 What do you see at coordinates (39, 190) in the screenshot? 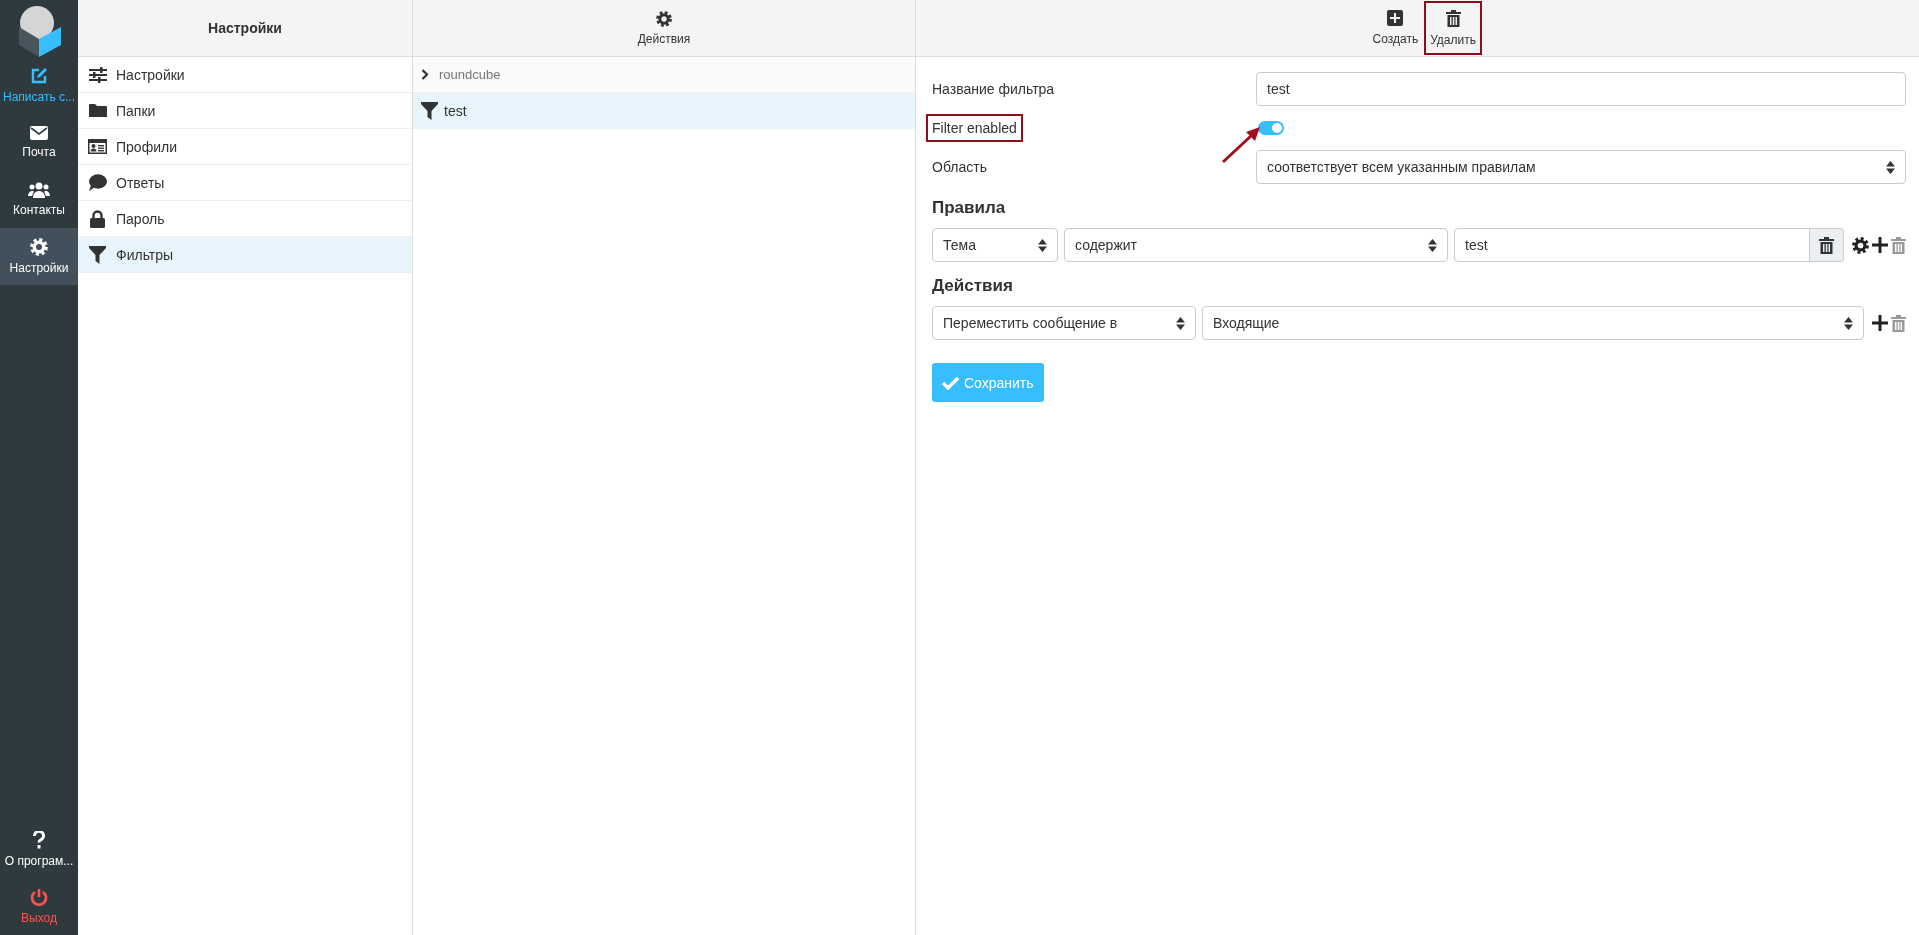
I see `people-icon` at bounding box center [39, 190].